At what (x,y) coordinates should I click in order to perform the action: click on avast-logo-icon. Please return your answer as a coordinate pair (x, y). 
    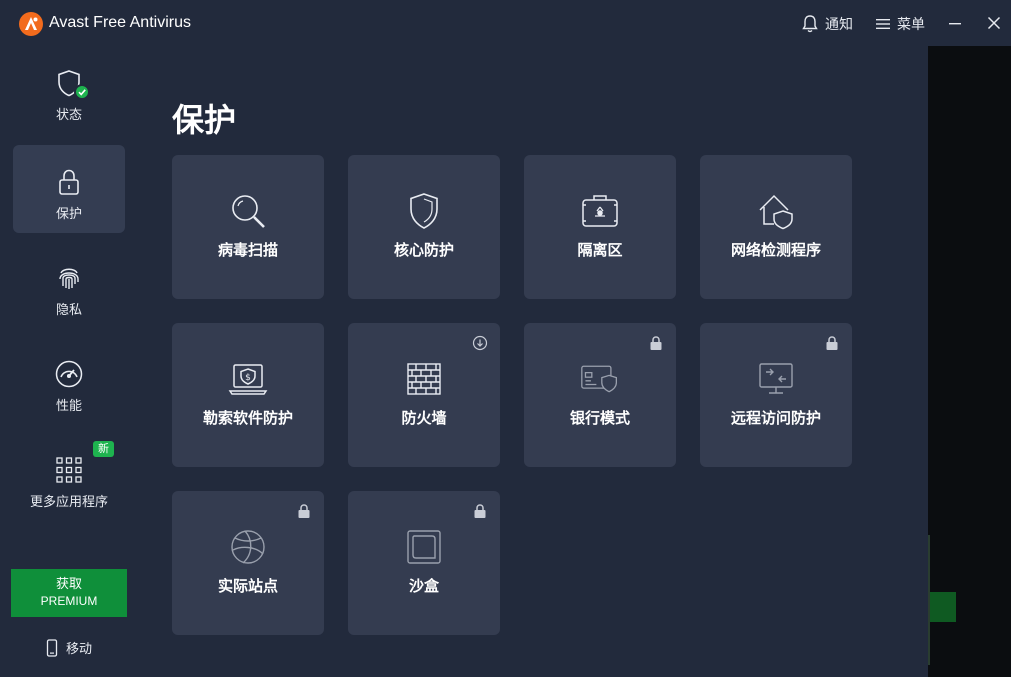
    Looking at the image, I should click on (31, 24).